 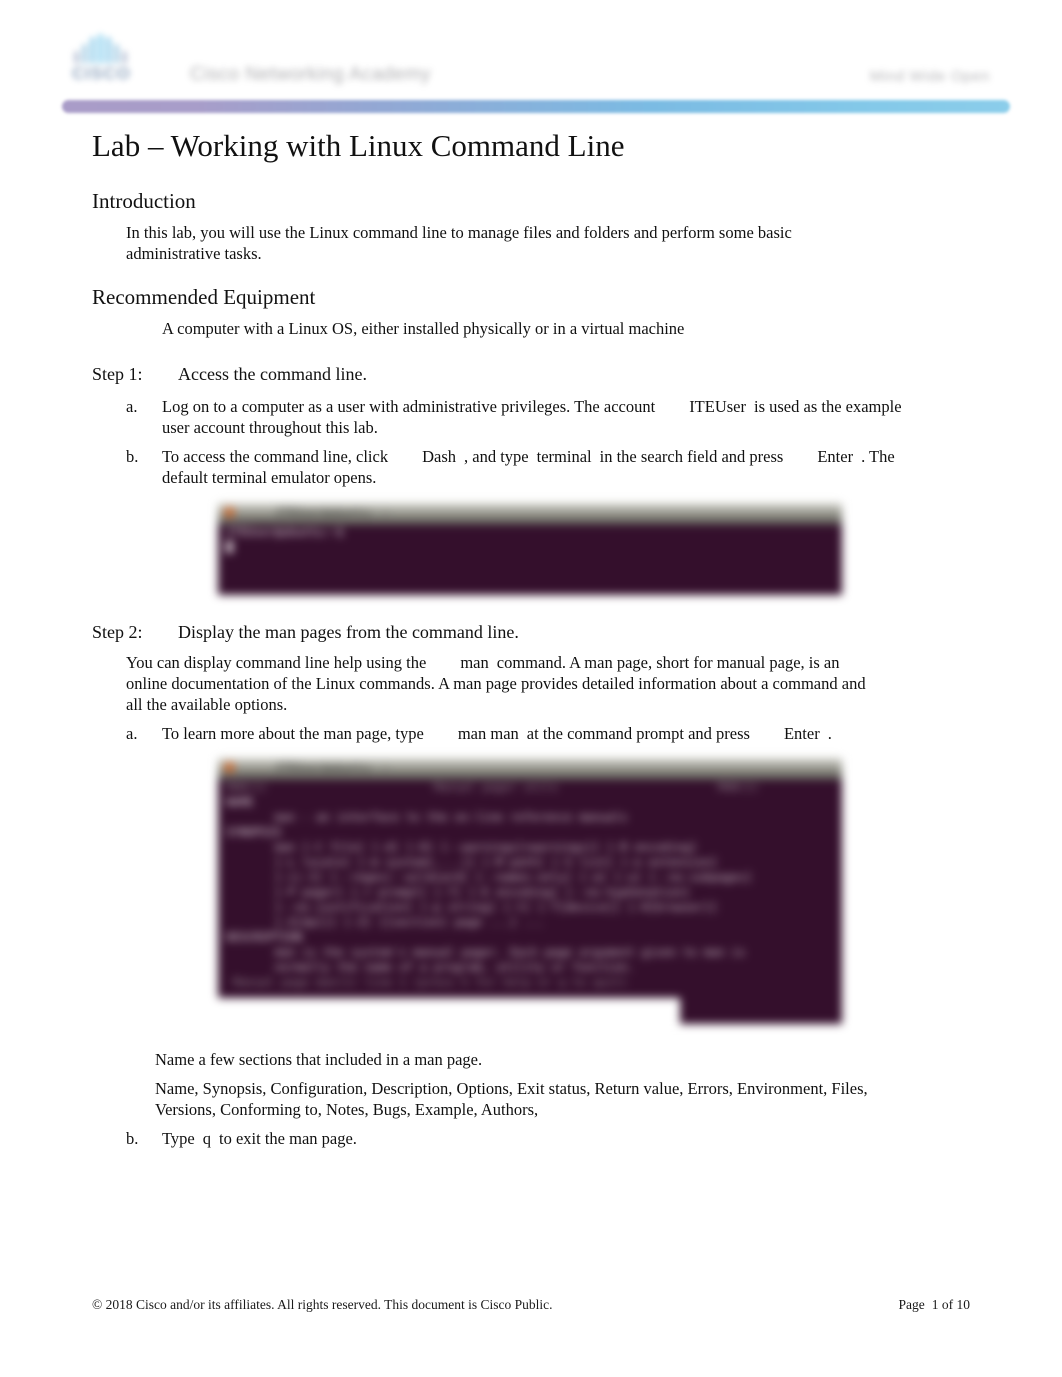 I want to click on footer-page-indicator: Page 1 of 10, so click(x=935, y=1305).